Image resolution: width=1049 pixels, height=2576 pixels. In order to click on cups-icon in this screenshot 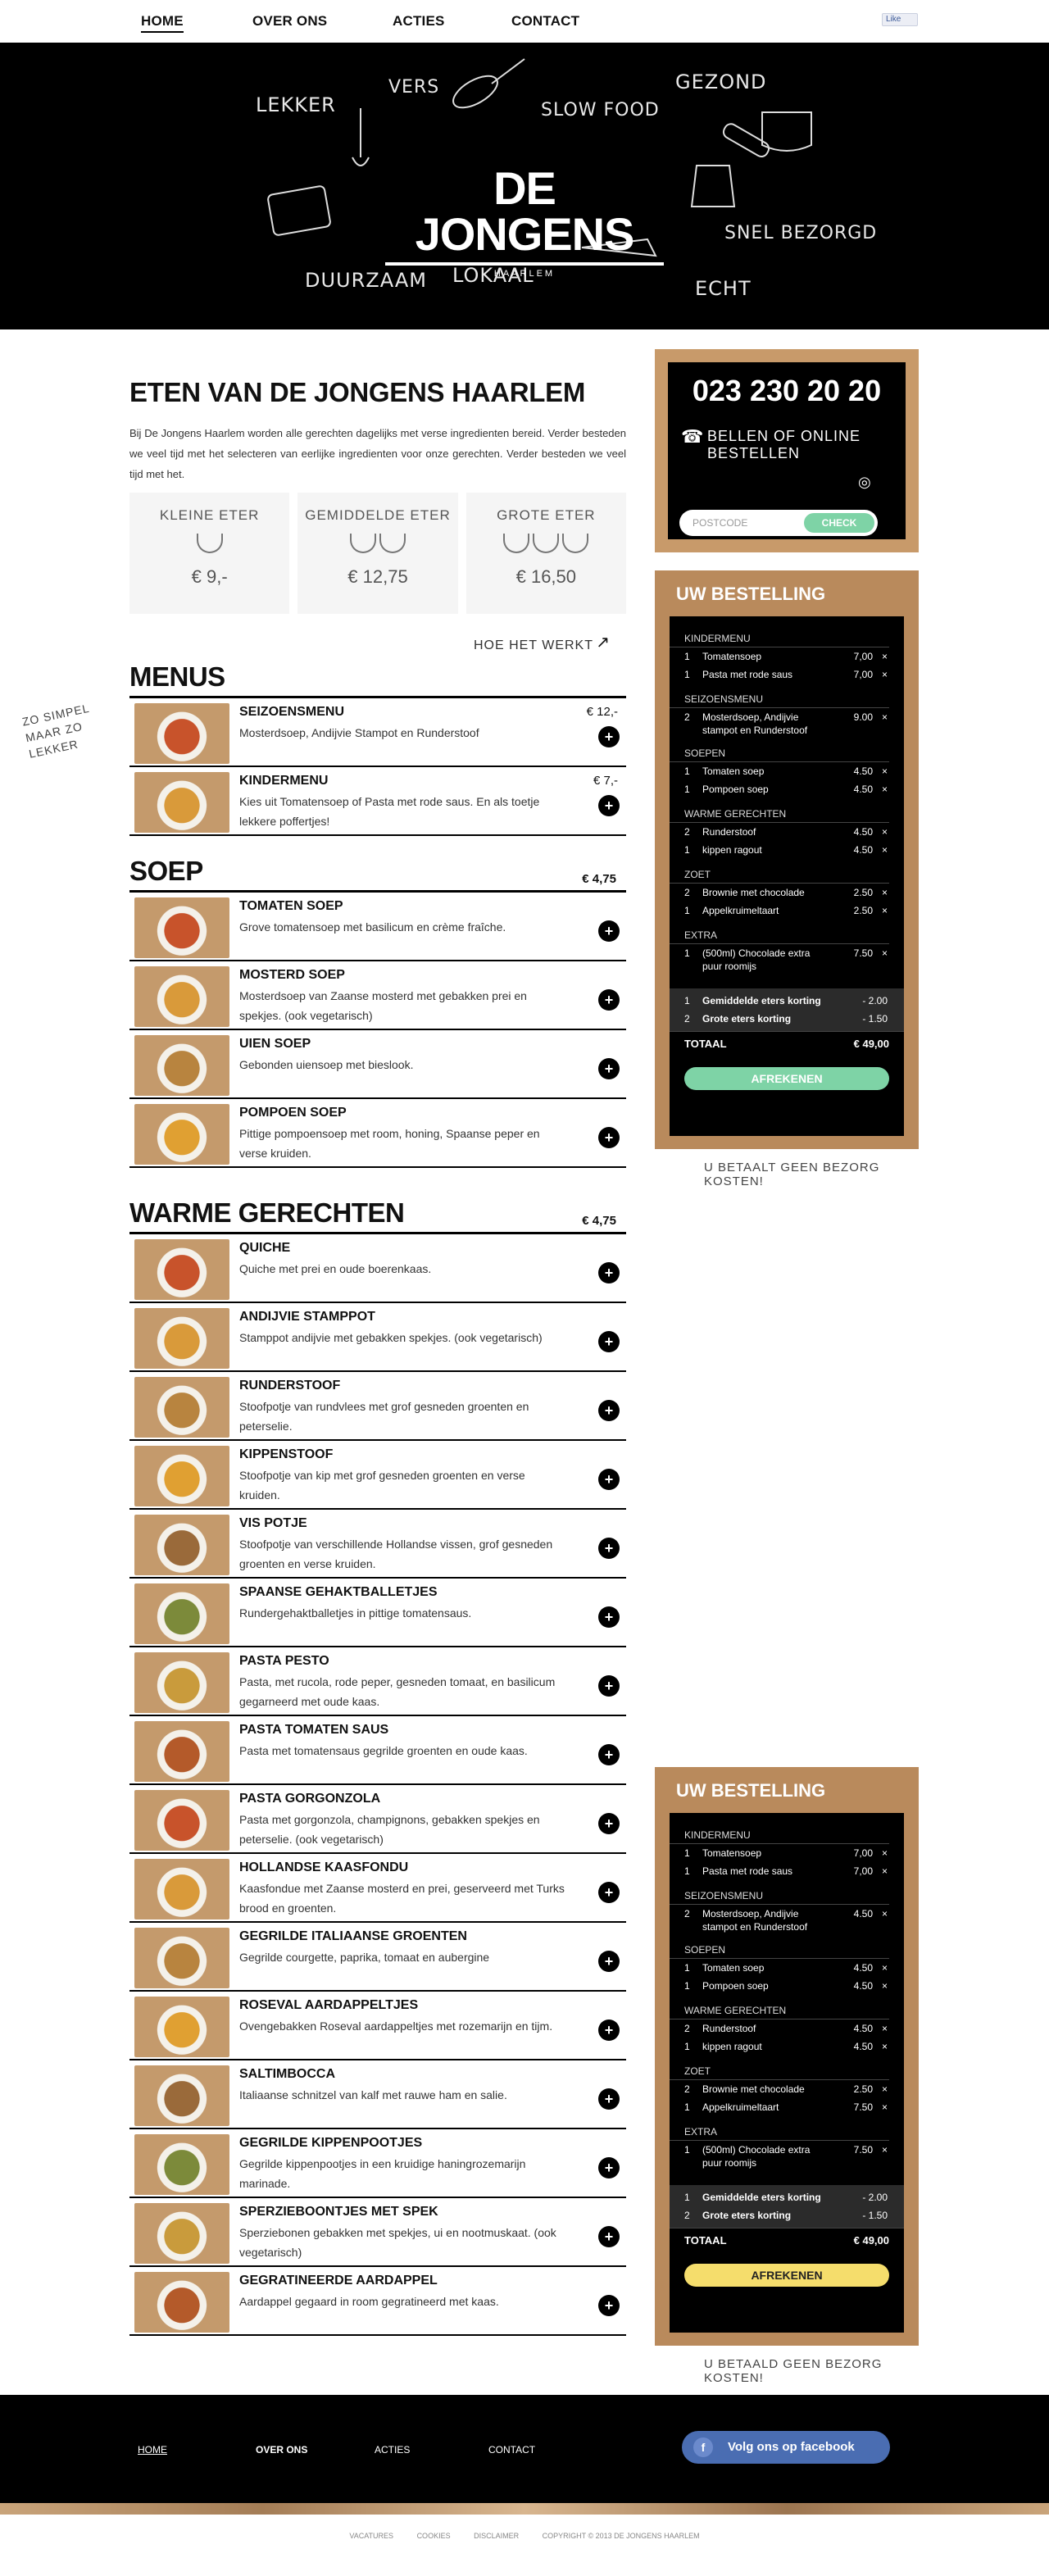, I will do `click(377, 545)`.